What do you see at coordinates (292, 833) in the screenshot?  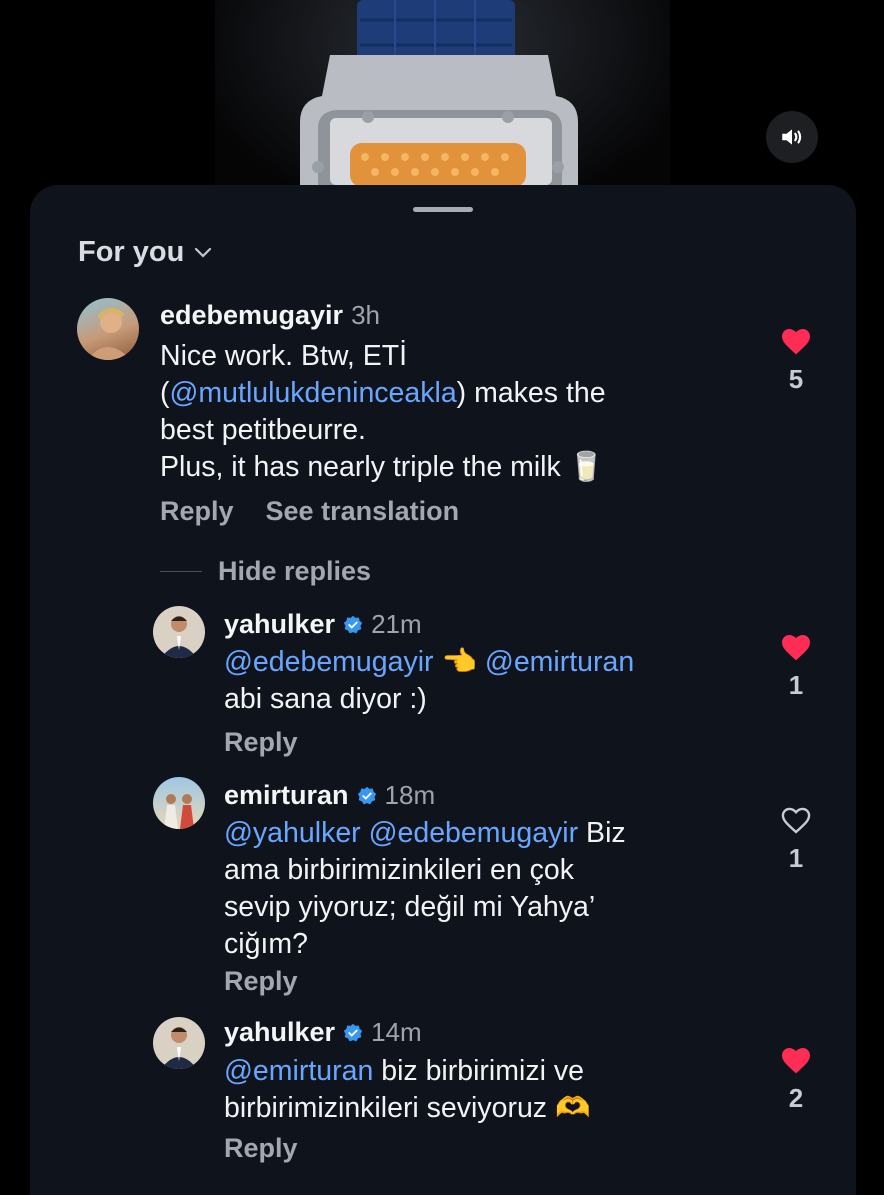 I see `mention-link: @yahulker` at bounding box center [292, 833].